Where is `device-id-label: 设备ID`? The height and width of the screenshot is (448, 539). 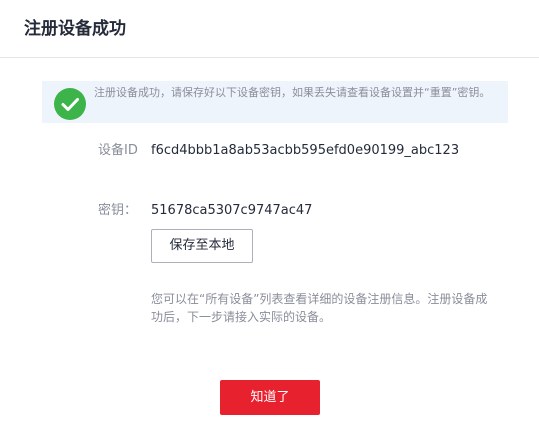 device-id-label: 设备ID is located at coordinates (118, 150).